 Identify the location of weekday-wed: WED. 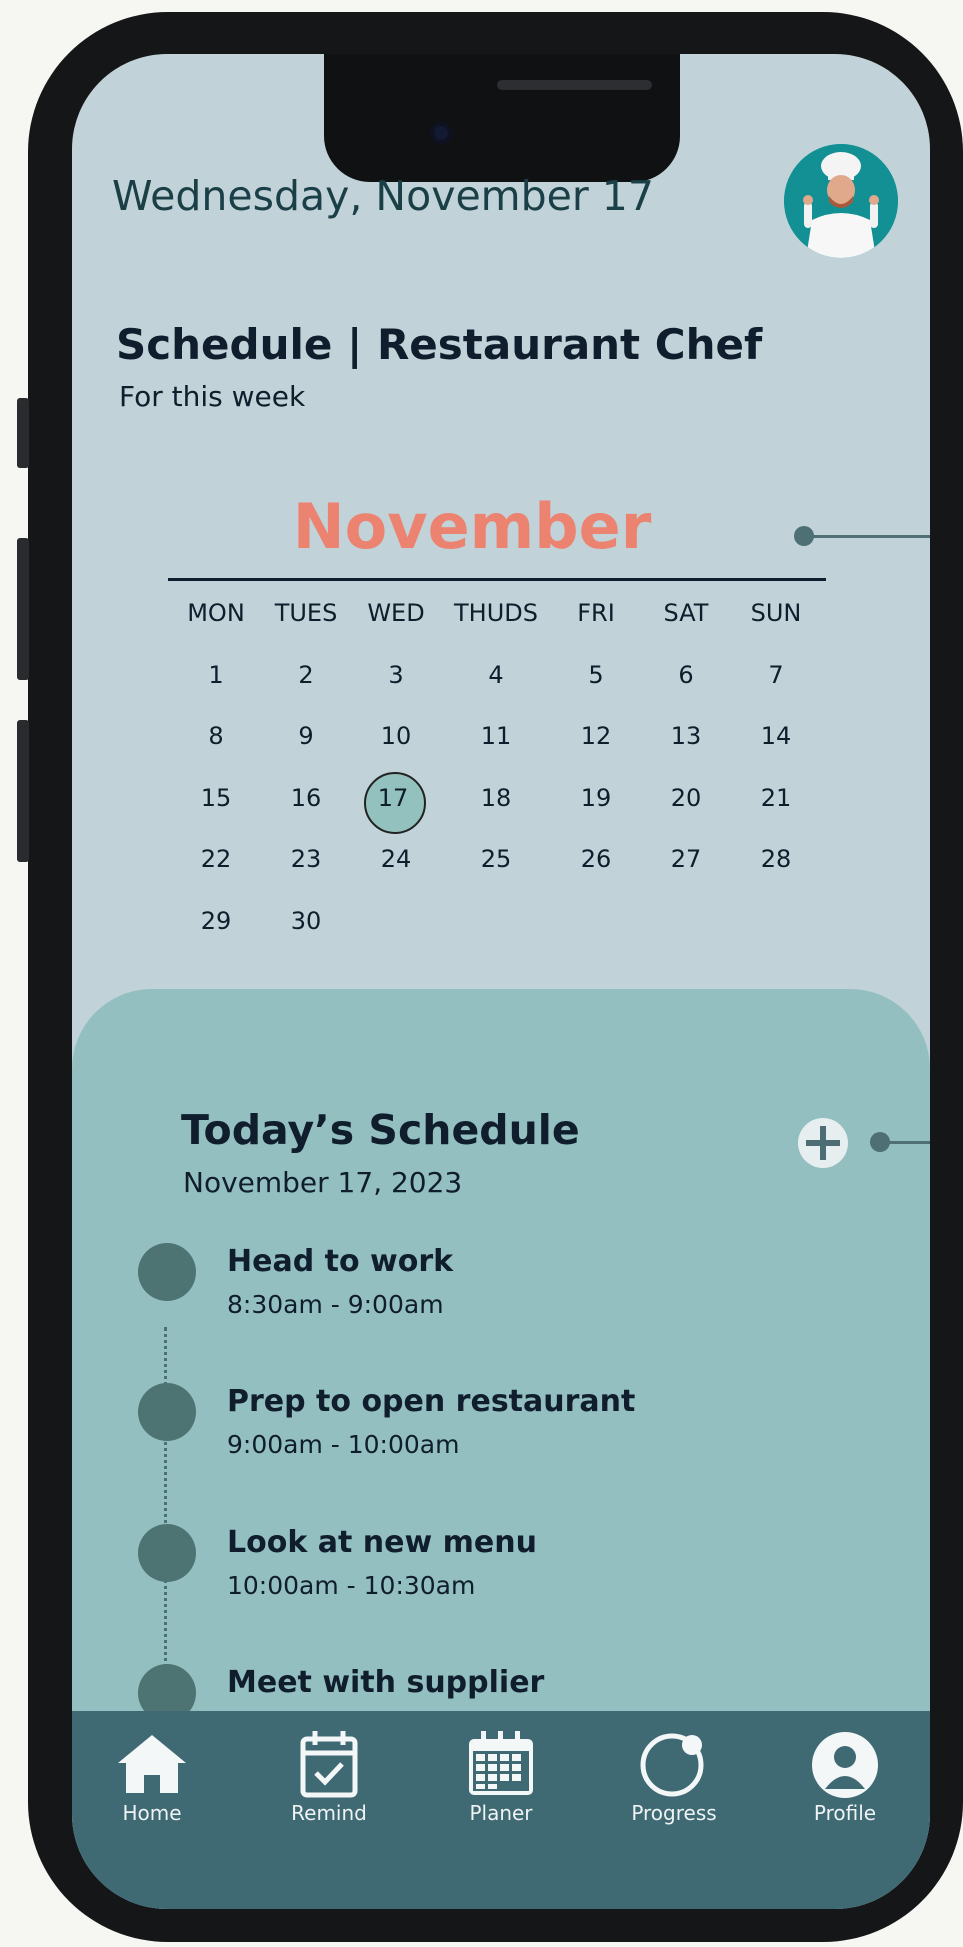
(396, 613).